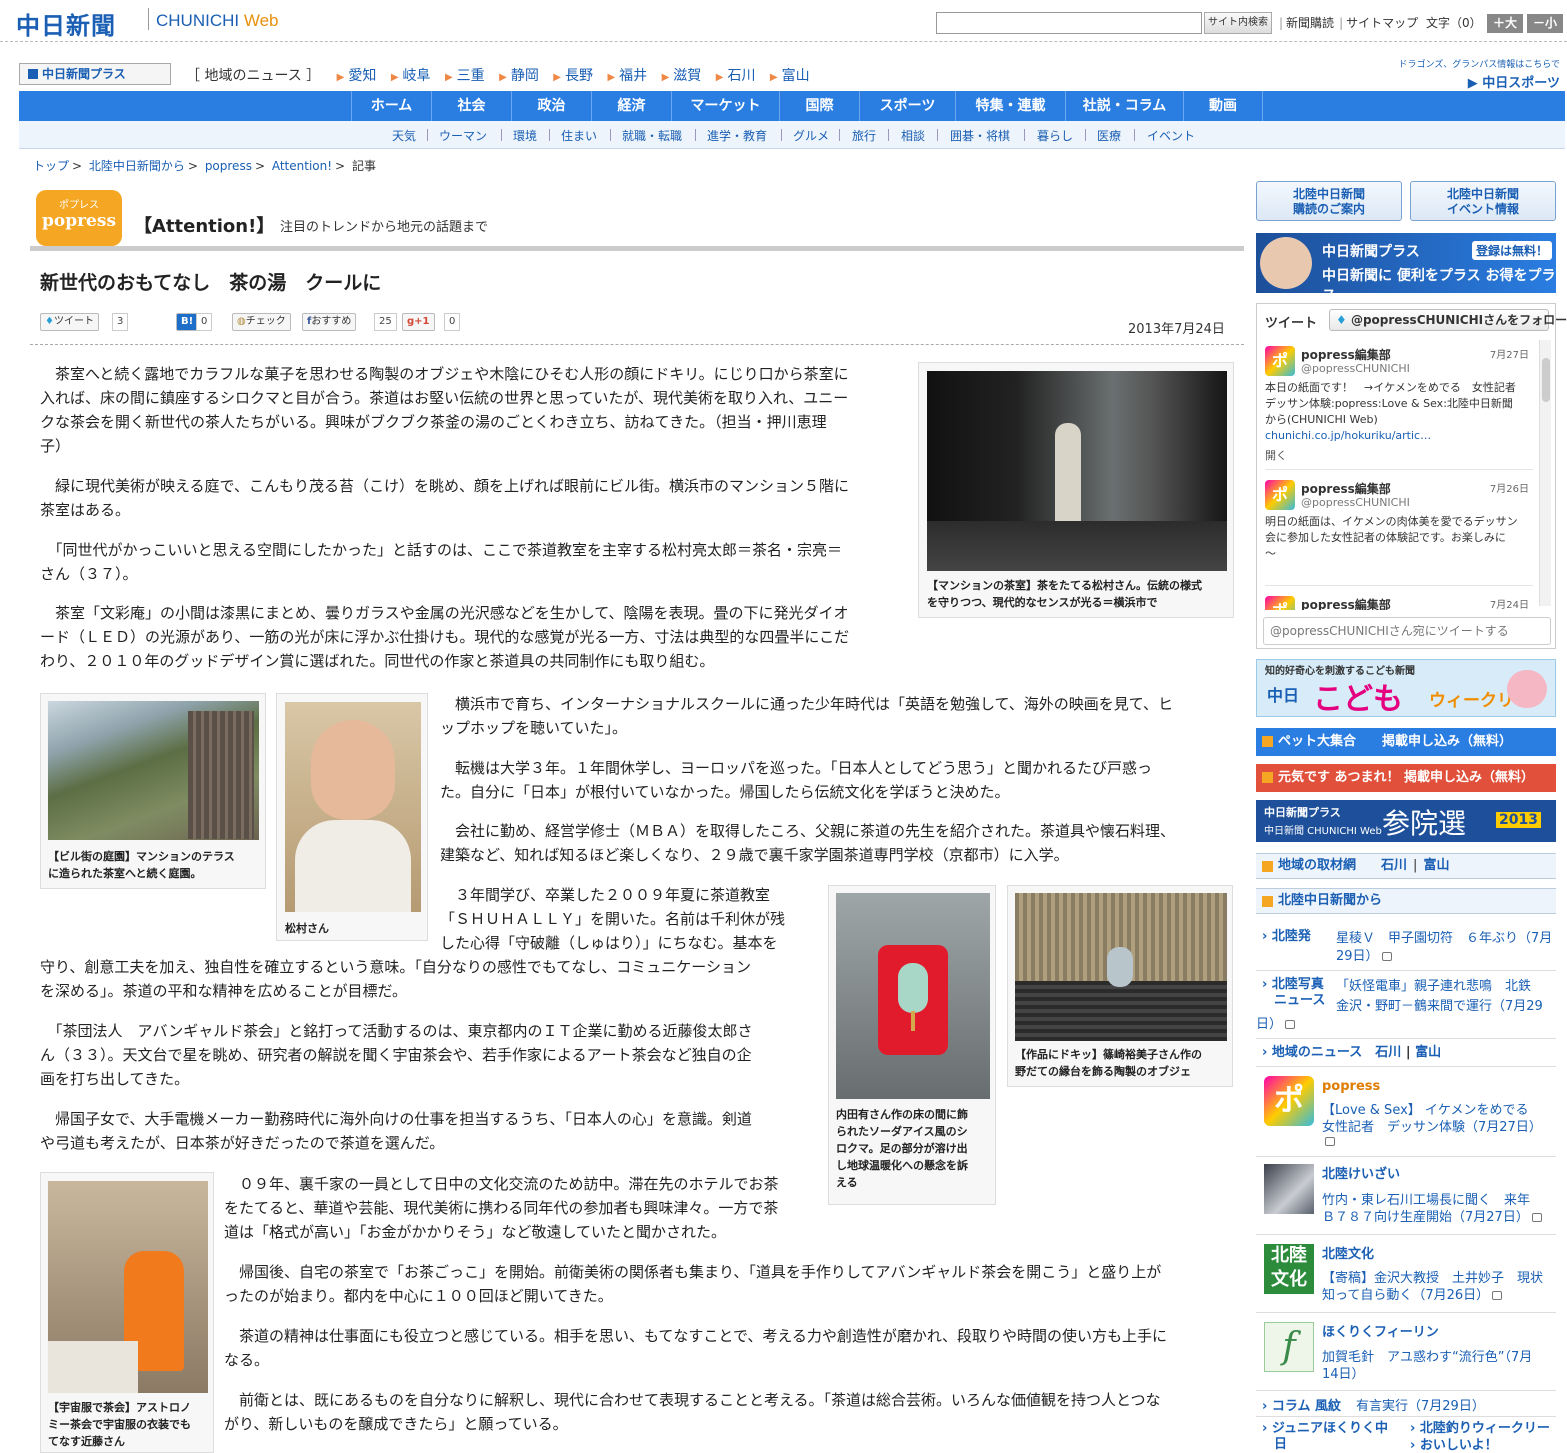 The image size is (1567, 1453). I want to click on subscribe-link: 新聞購読, so click(1310, 23).